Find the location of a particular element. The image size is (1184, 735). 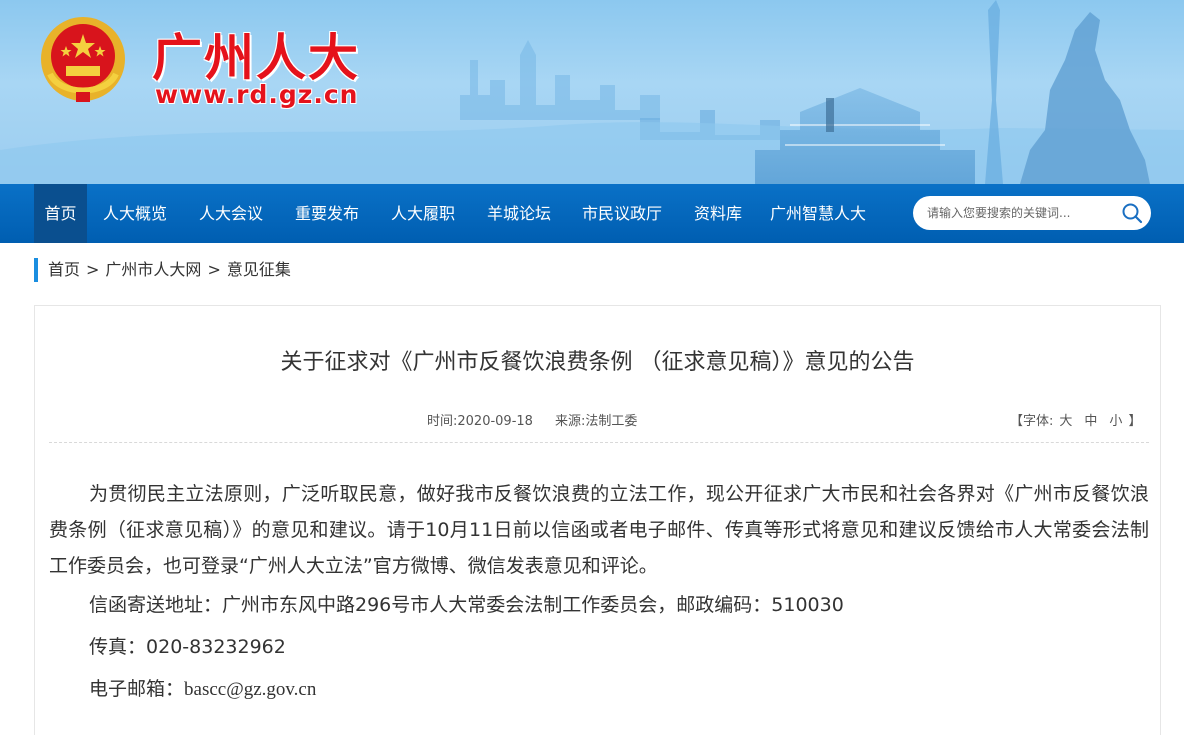

font-size-close: 】 is located at coordinates (1135, 421).